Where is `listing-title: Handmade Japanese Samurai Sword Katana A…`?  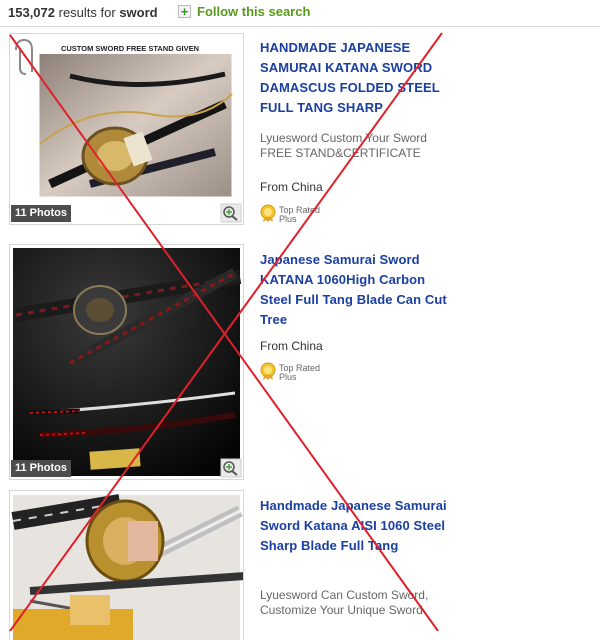 listing-title: Handmade Japanese Samurai Sword Katana A… is located at coordinates (355, 526).